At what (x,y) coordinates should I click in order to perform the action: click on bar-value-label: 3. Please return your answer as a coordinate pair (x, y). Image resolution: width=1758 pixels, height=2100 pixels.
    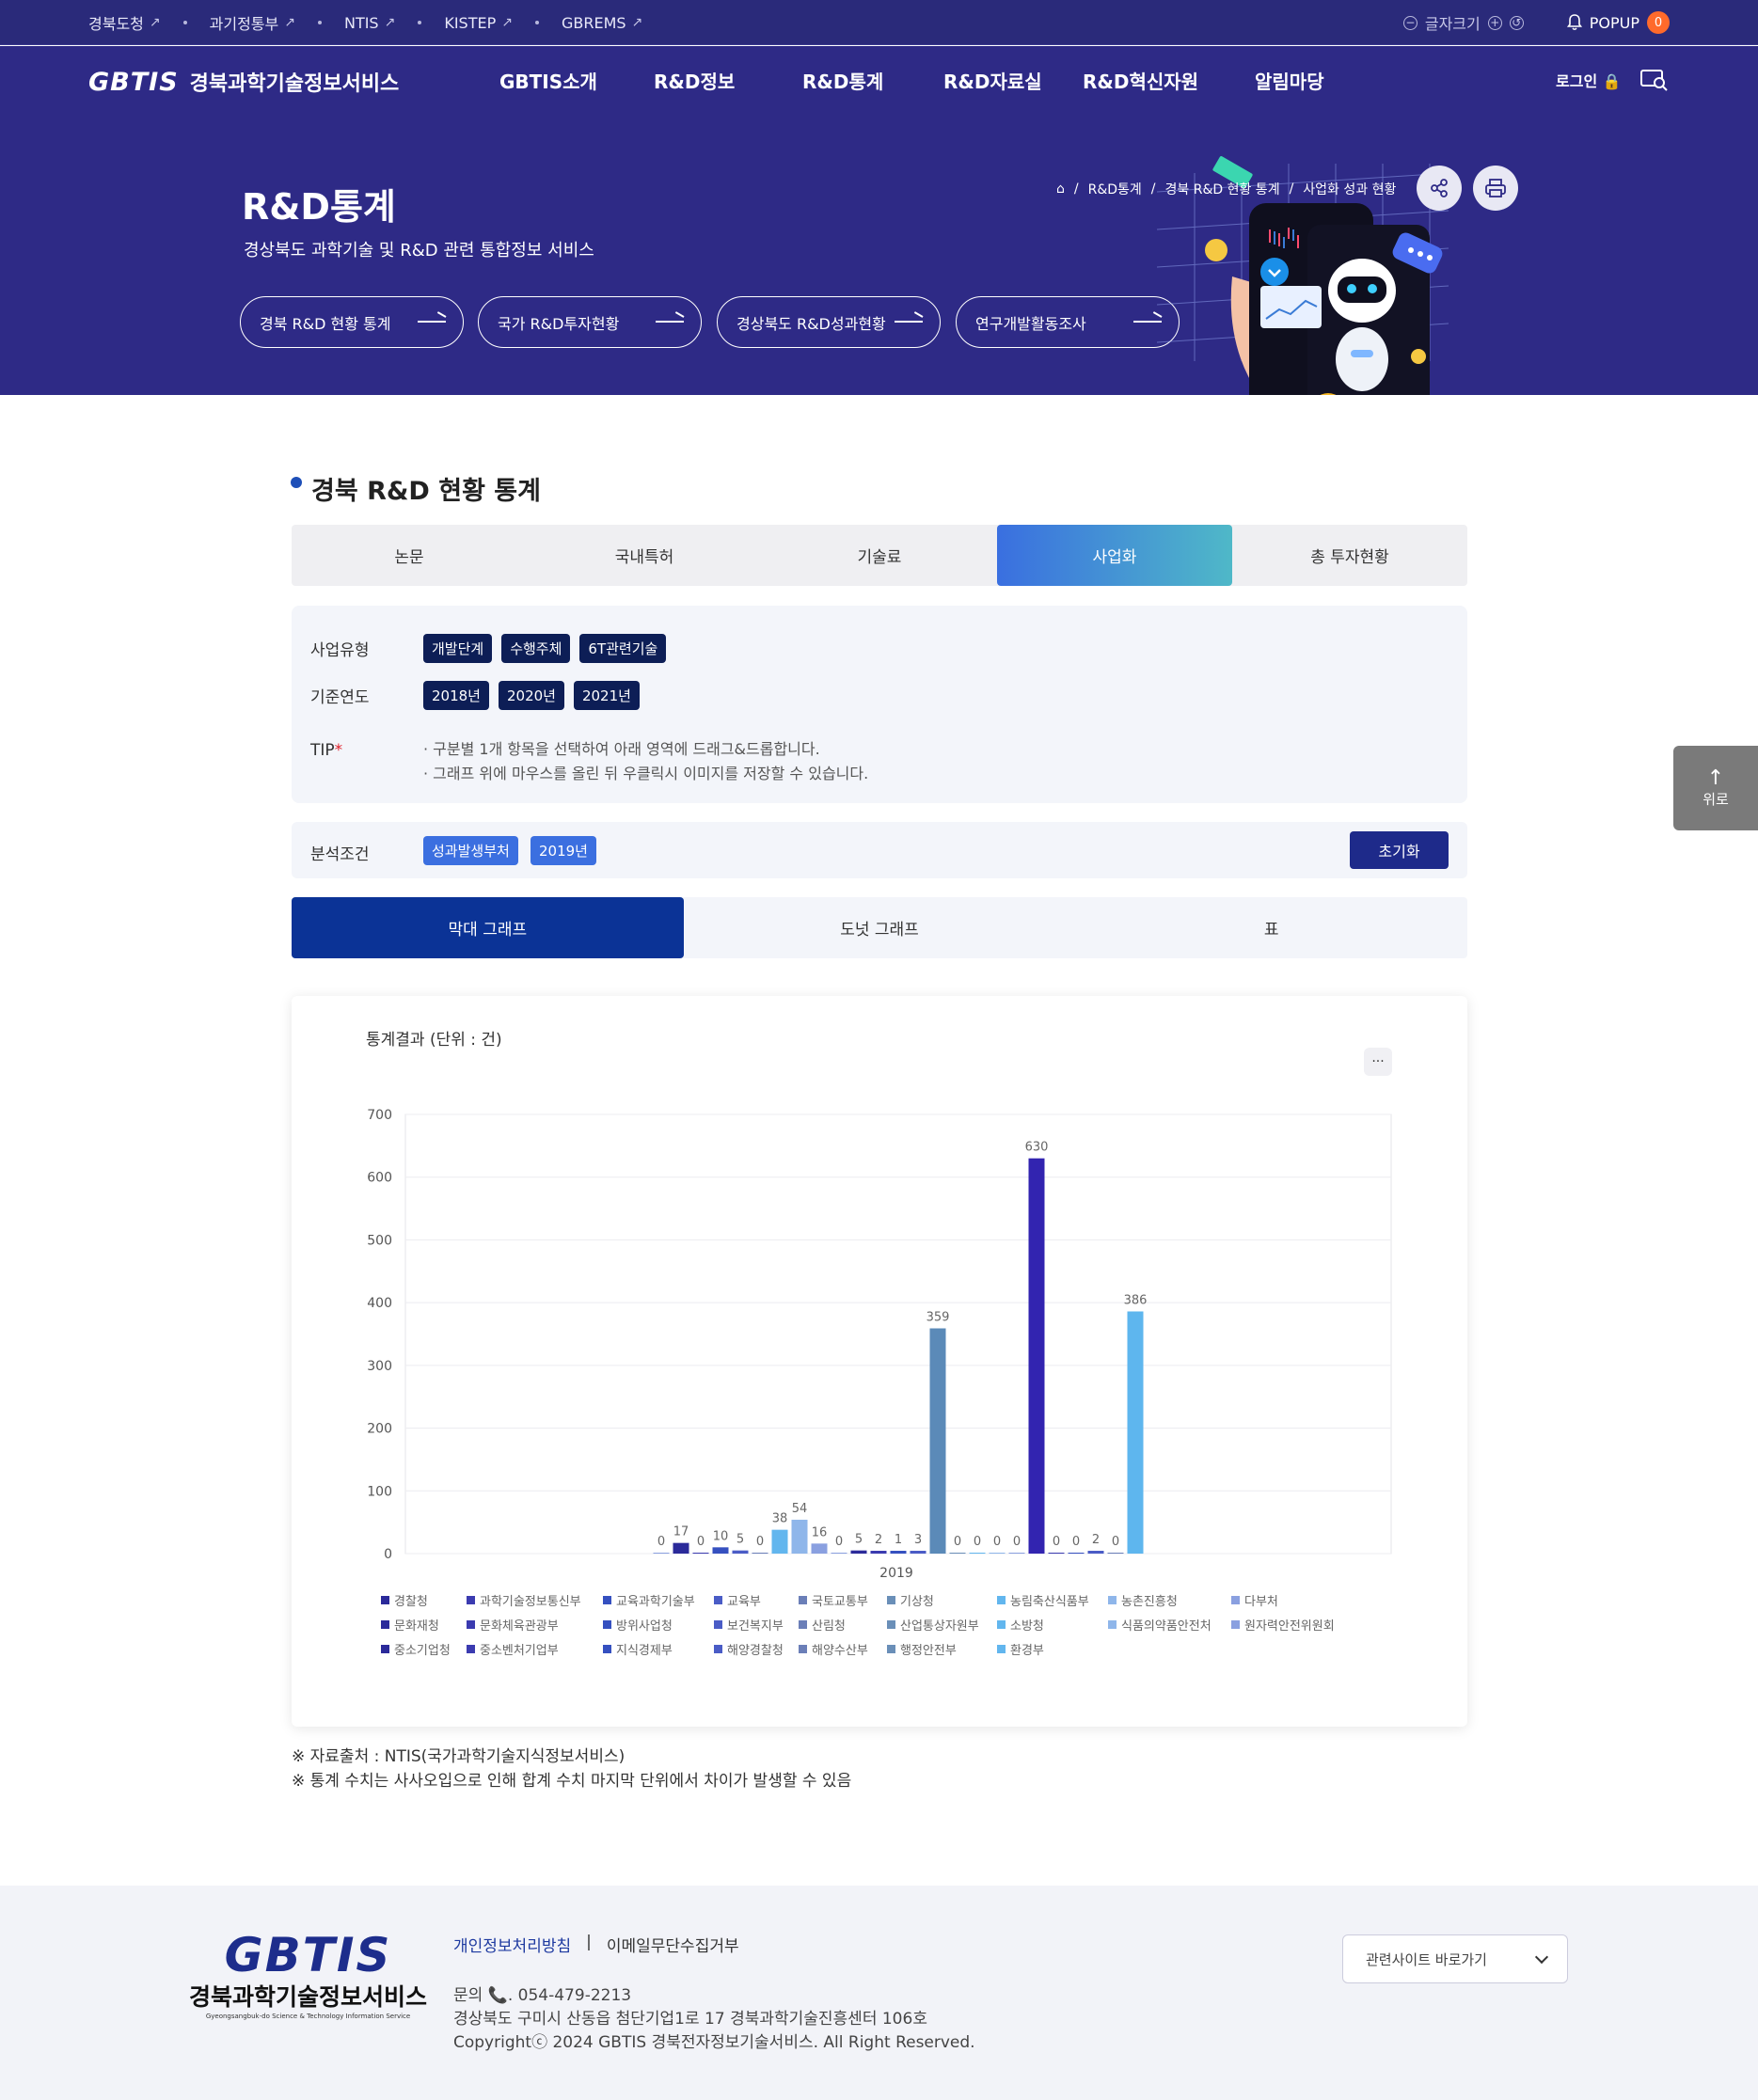
    Looking at the image, I should click on (918, 1540).